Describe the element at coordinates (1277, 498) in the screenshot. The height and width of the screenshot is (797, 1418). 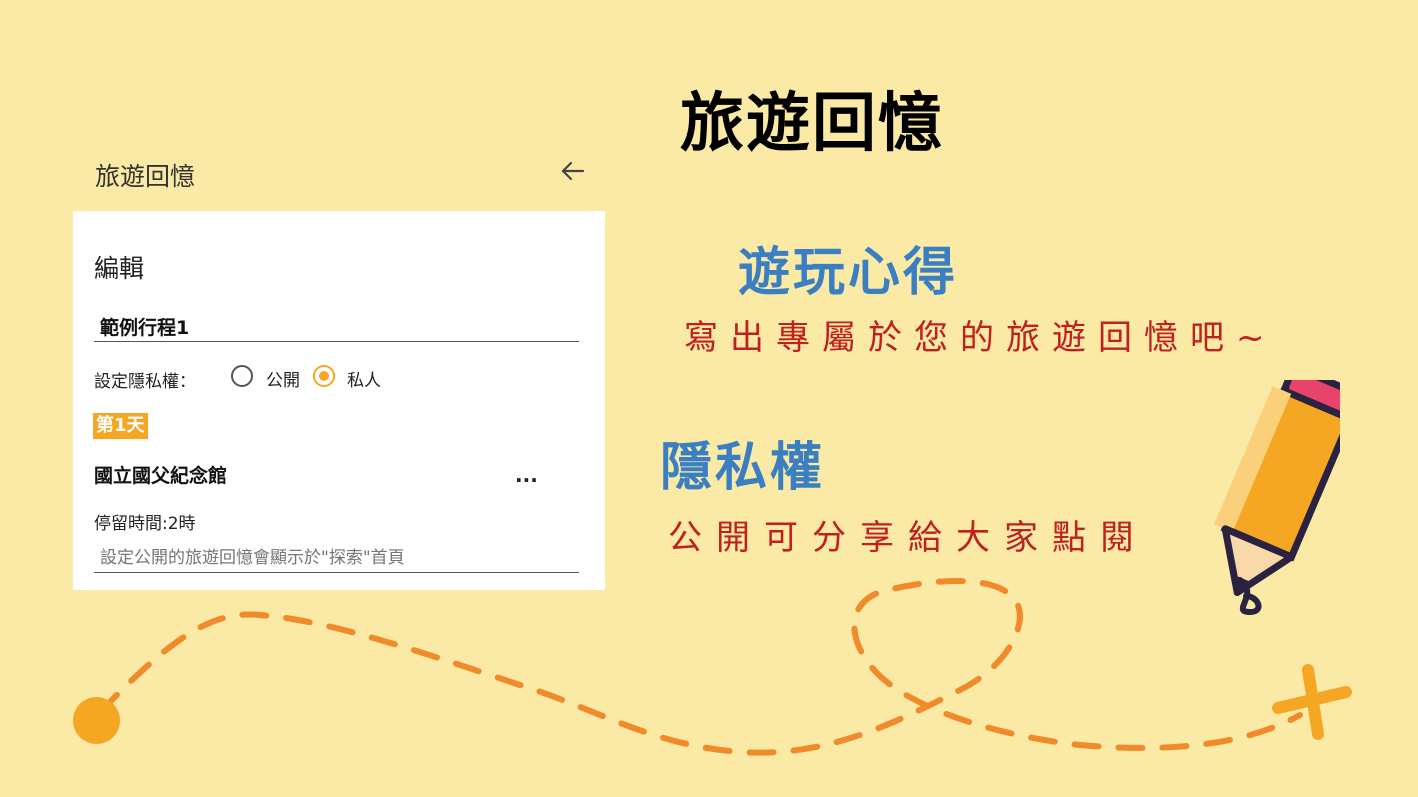
I see `pencil-icon` at that location.